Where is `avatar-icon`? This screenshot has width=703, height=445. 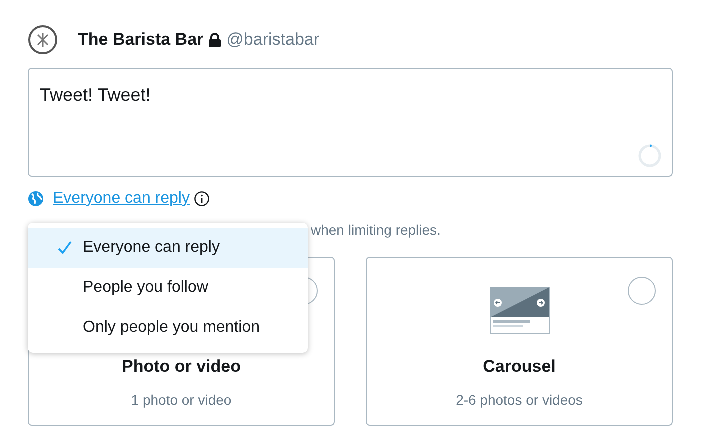
avatar-icon is located at coordinates (43, 40).